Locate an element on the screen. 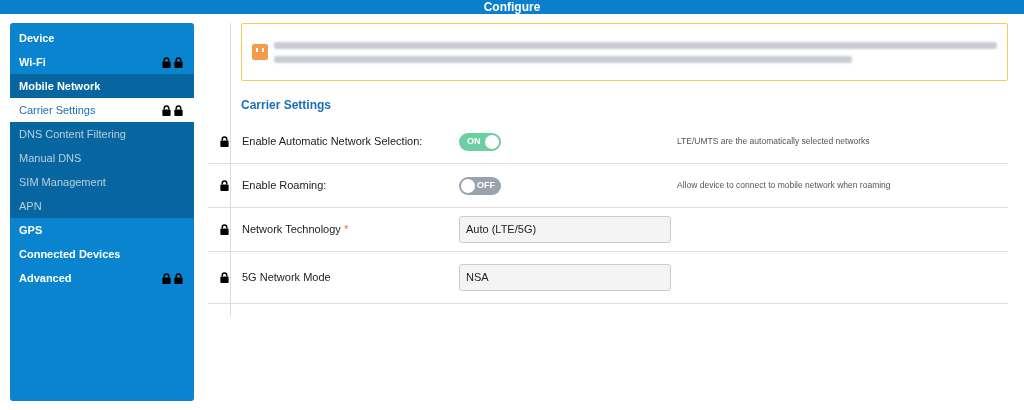 The width and height of the screenshot is (1024, 410). sidebar-item: Manual DNS is located at coordinates (102, 158).